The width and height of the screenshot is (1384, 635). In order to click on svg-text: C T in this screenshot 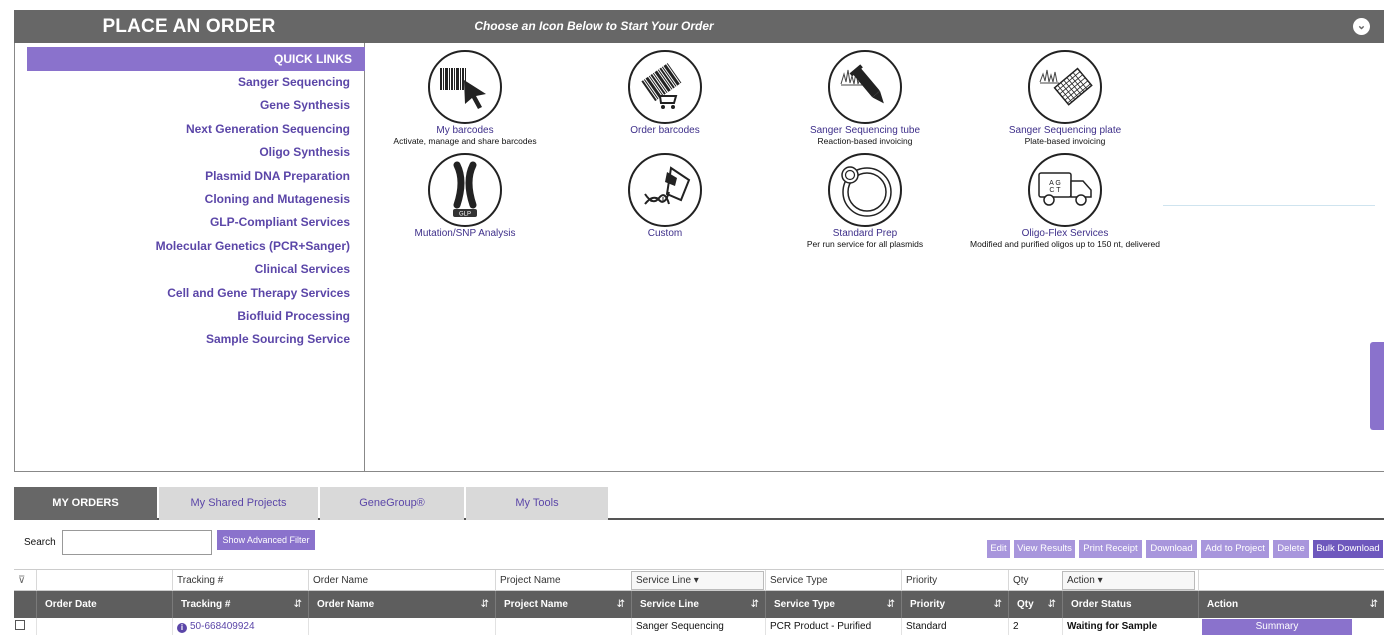, I will do `click(1055, 190)`.